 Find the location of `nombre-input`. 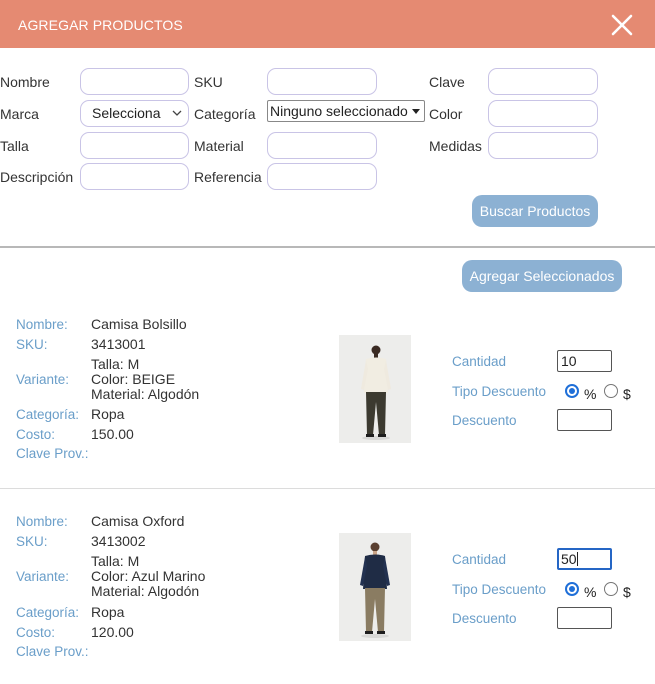

nombre-input is located at coordinates (134, 81).